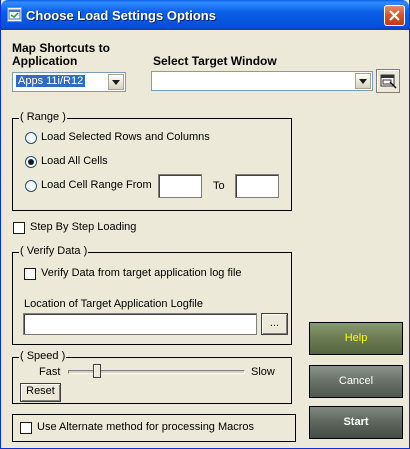  I want to click on title-bar: Choose Load Settings Options, so click(205, 15).